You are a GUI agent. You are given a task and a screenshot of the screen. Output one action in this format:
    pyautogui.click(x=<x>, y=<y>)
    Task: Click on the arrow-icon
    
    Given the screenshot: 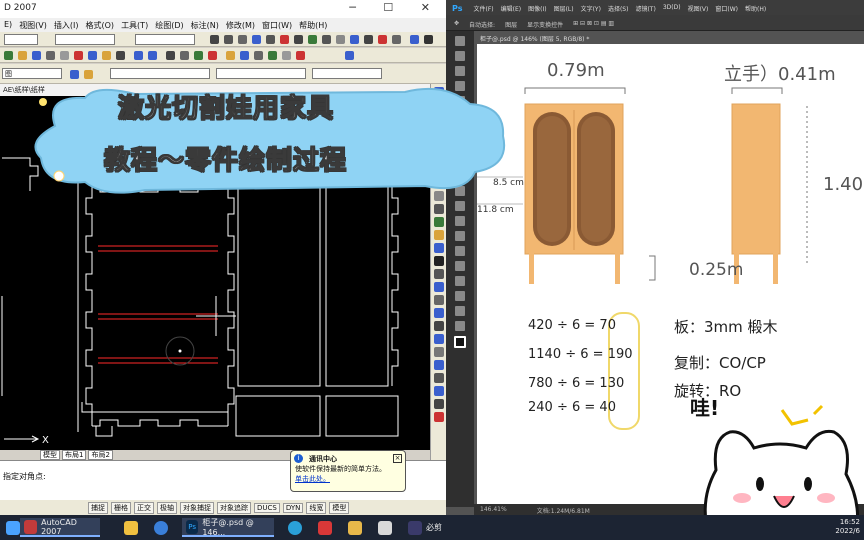 What is the action you would take?
    pyautogui.click(x=428, y=39)
    